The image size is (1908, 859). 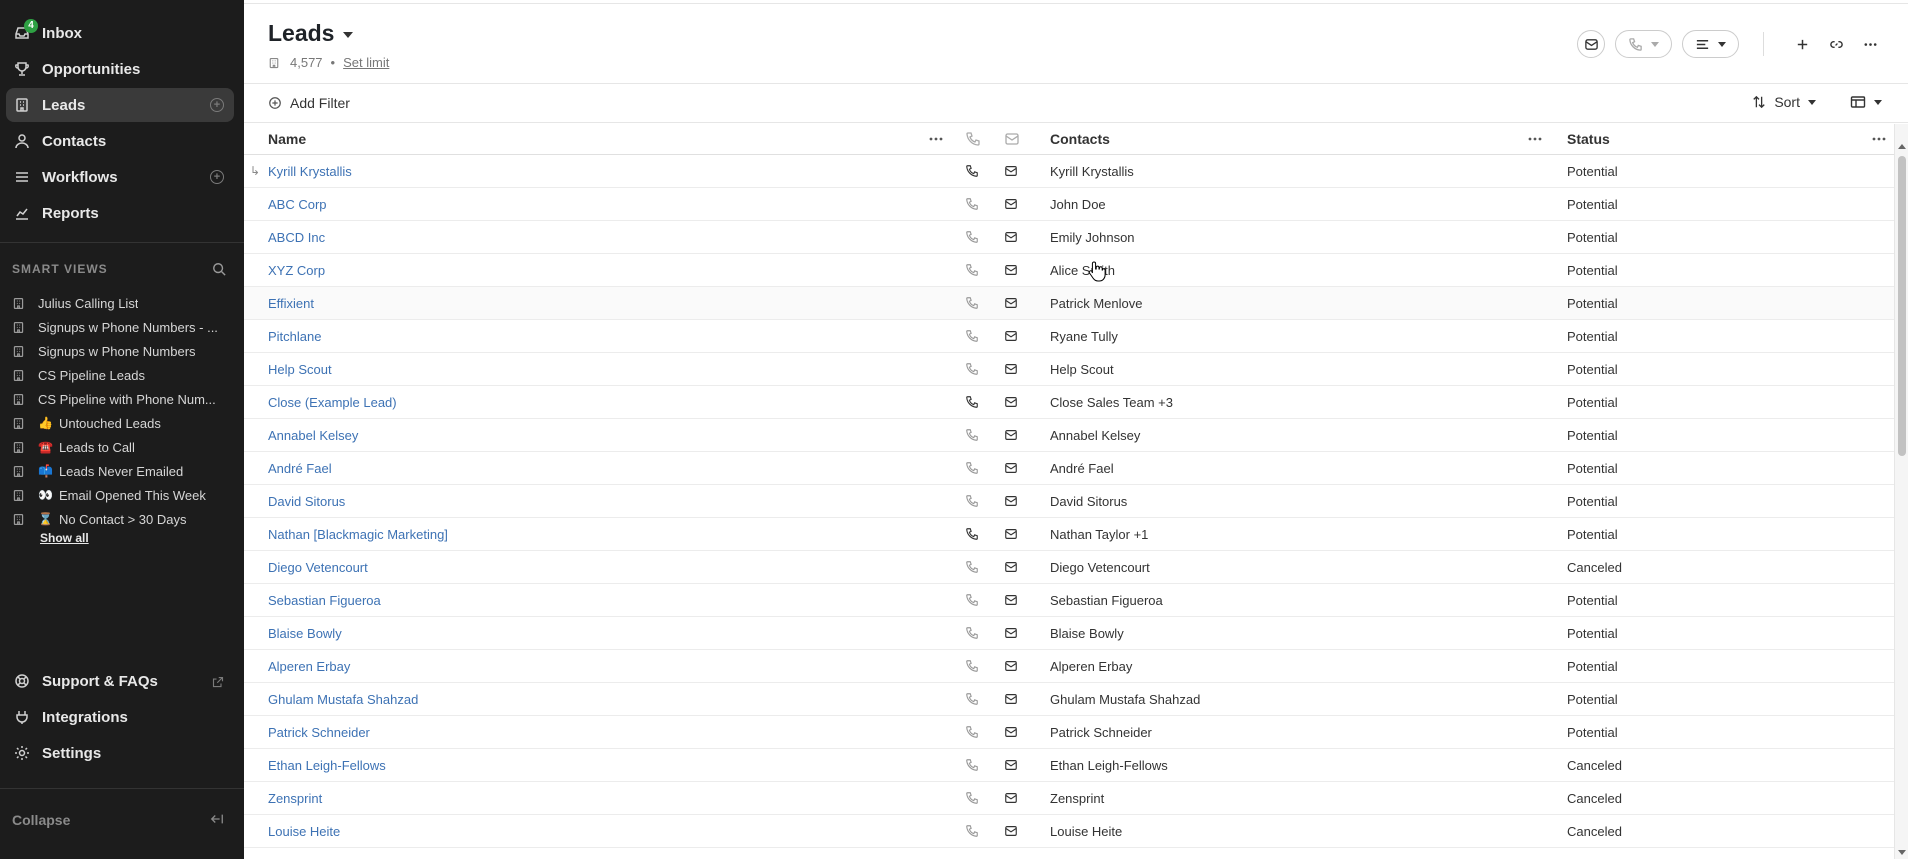 What do you see at coordinates (310, 171) in the screenshot?
I see `lead-name-link: Kyrill Krystallis` at bounding box center [310, 171].